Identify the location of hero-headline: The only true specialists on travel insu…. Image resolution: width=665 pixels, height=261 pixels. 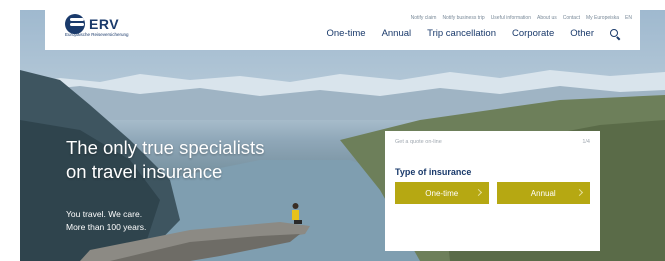
(165, 160).